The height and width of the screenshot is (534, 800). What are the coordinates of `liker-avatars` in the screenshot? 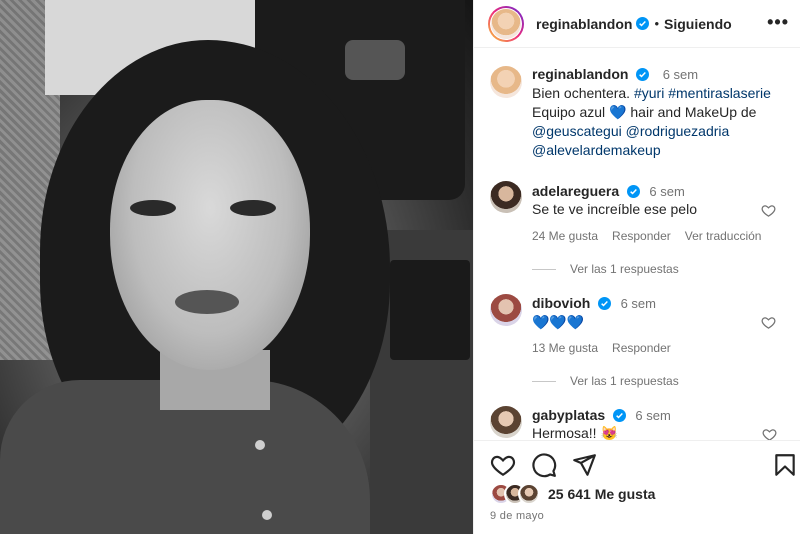 It's located at (518, 494).